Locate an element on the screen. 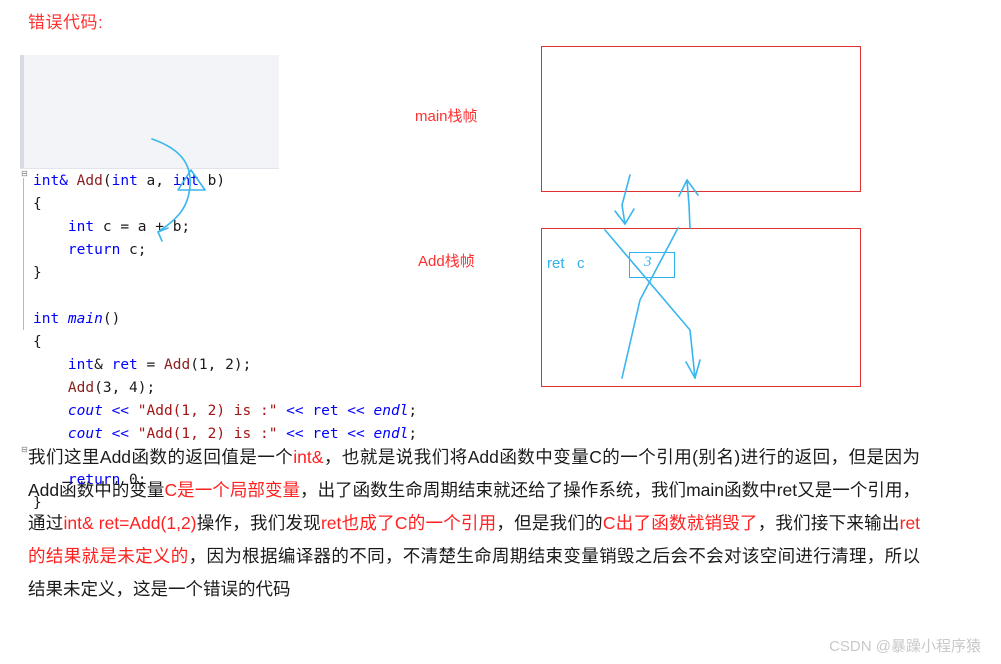 The width and height of the screenshot is (1001, 664). stack-value-box: 3 is located at coordinates (652, 265).